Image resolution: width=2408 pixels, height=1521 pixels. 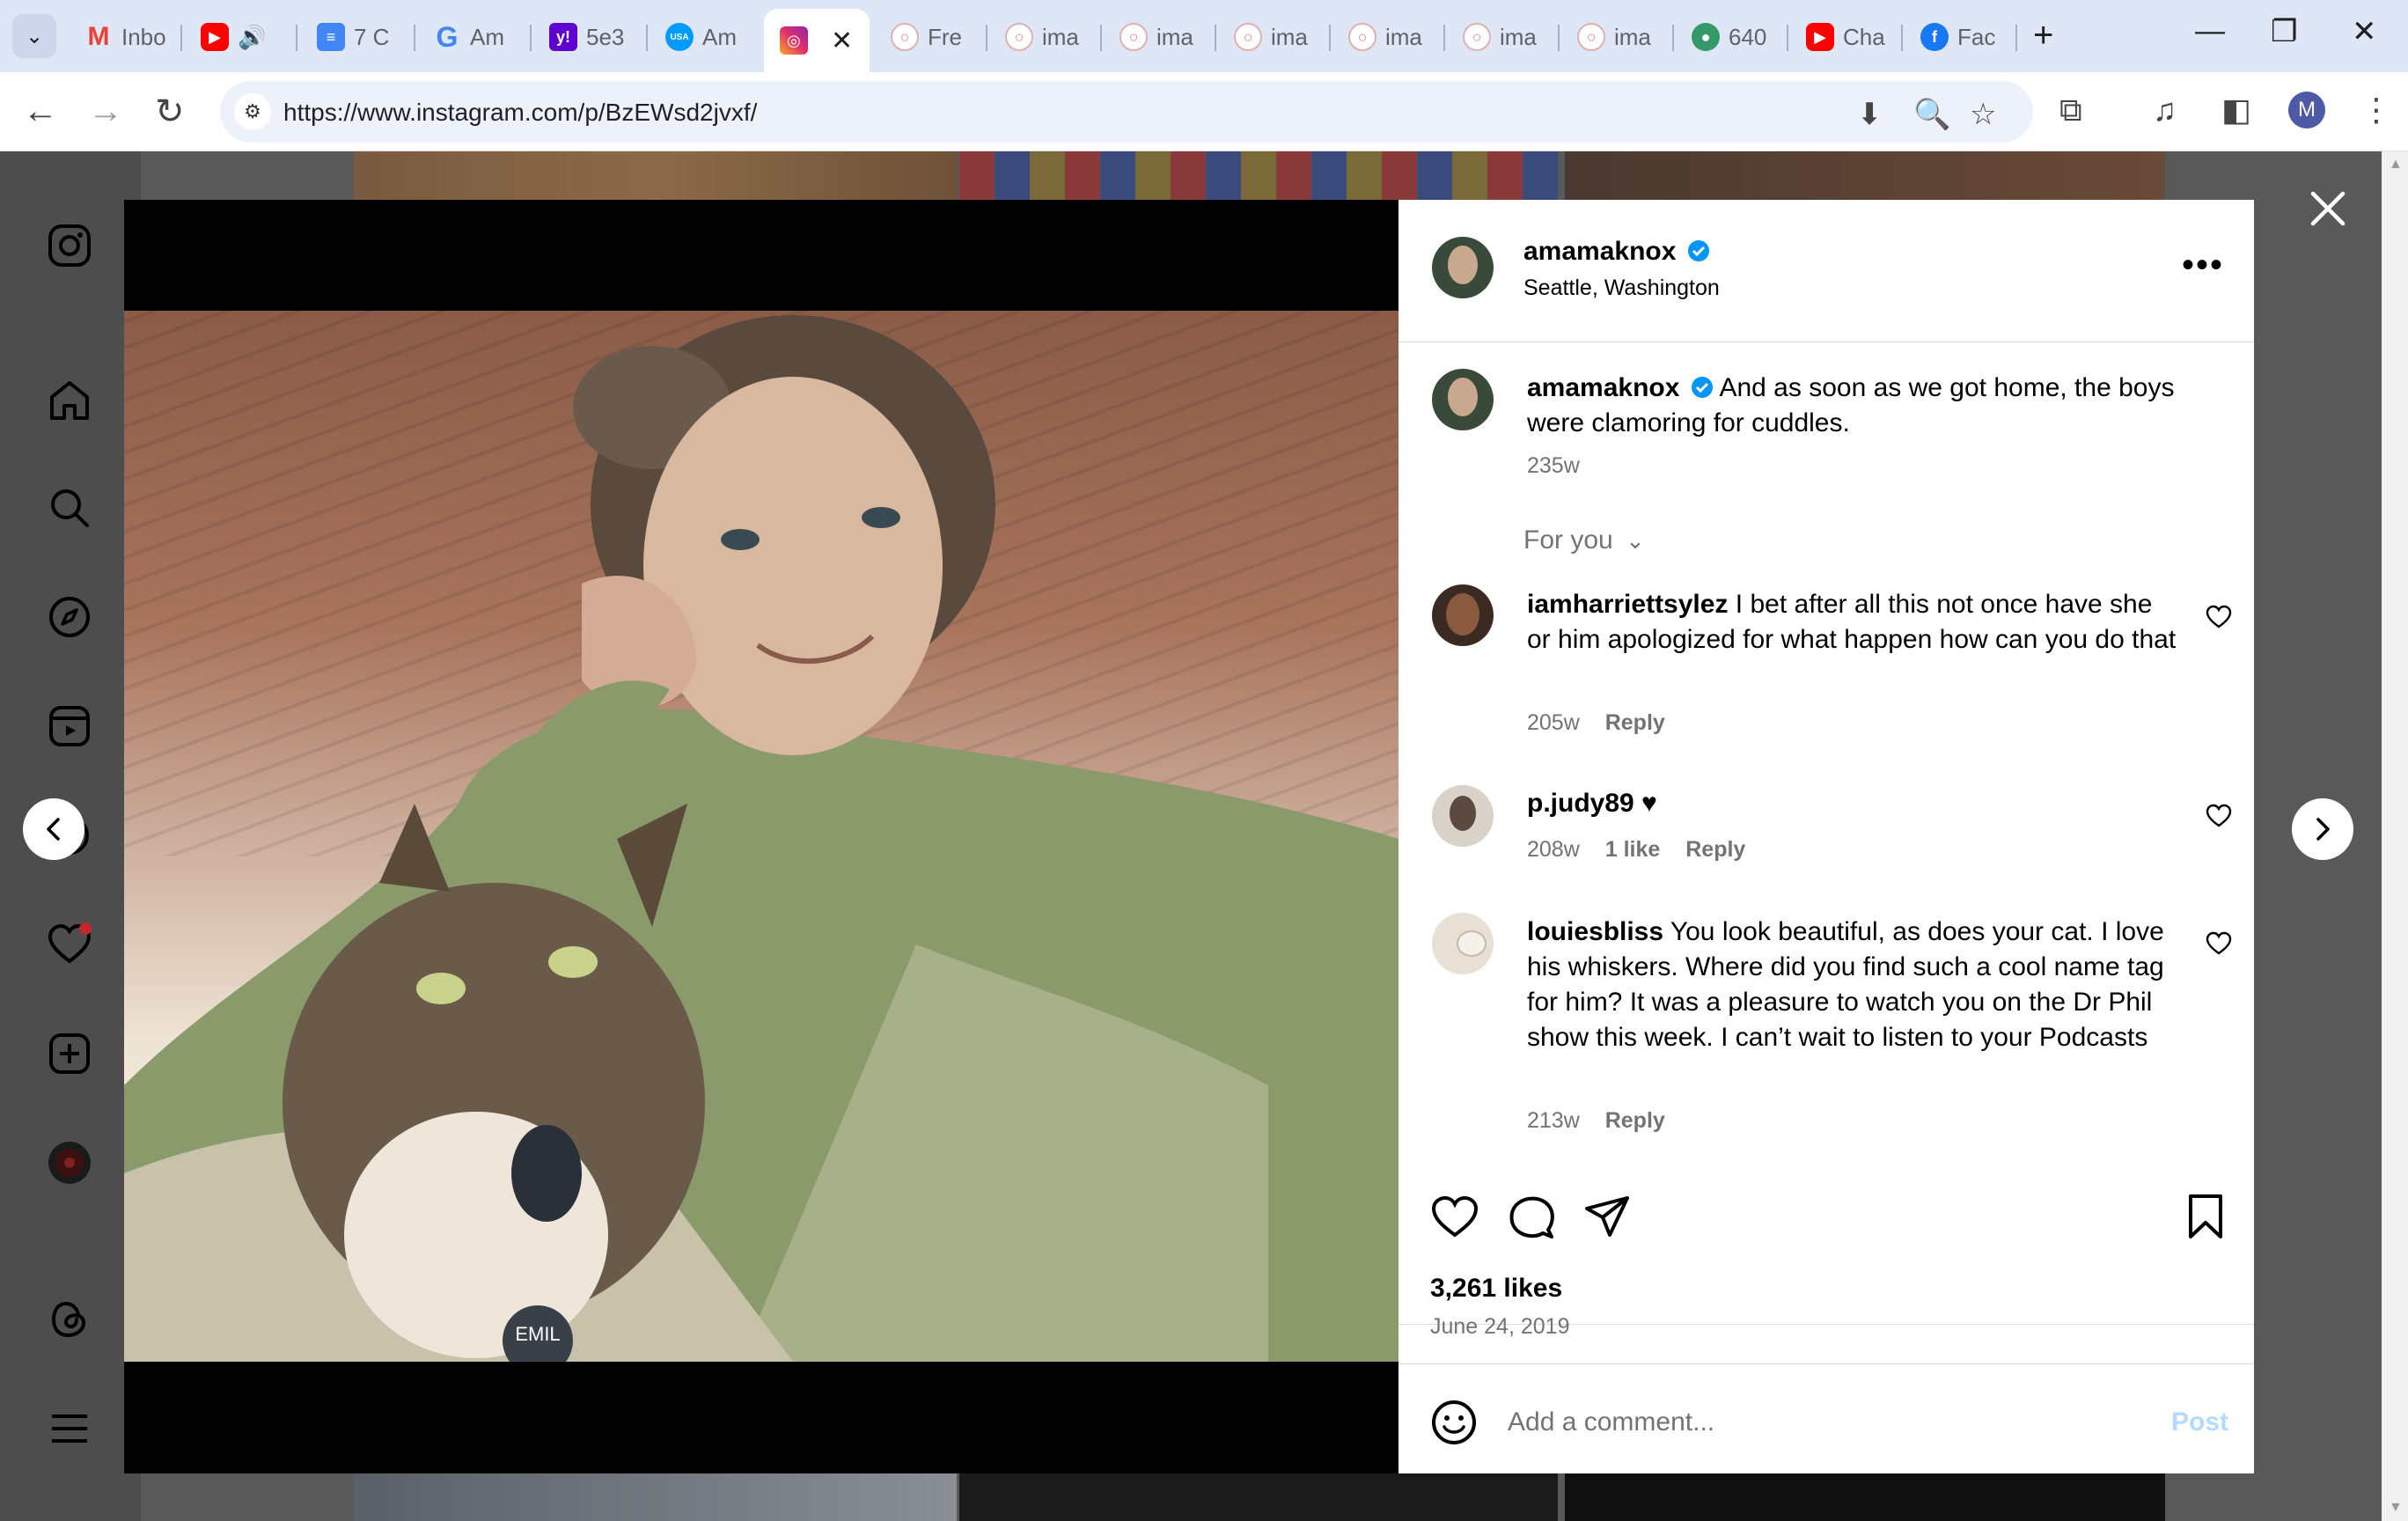 What do you see at coordinates (1599, 252) in the screenshot?
I see `author-username: amamaknox` at bounding box center [1599, 252].